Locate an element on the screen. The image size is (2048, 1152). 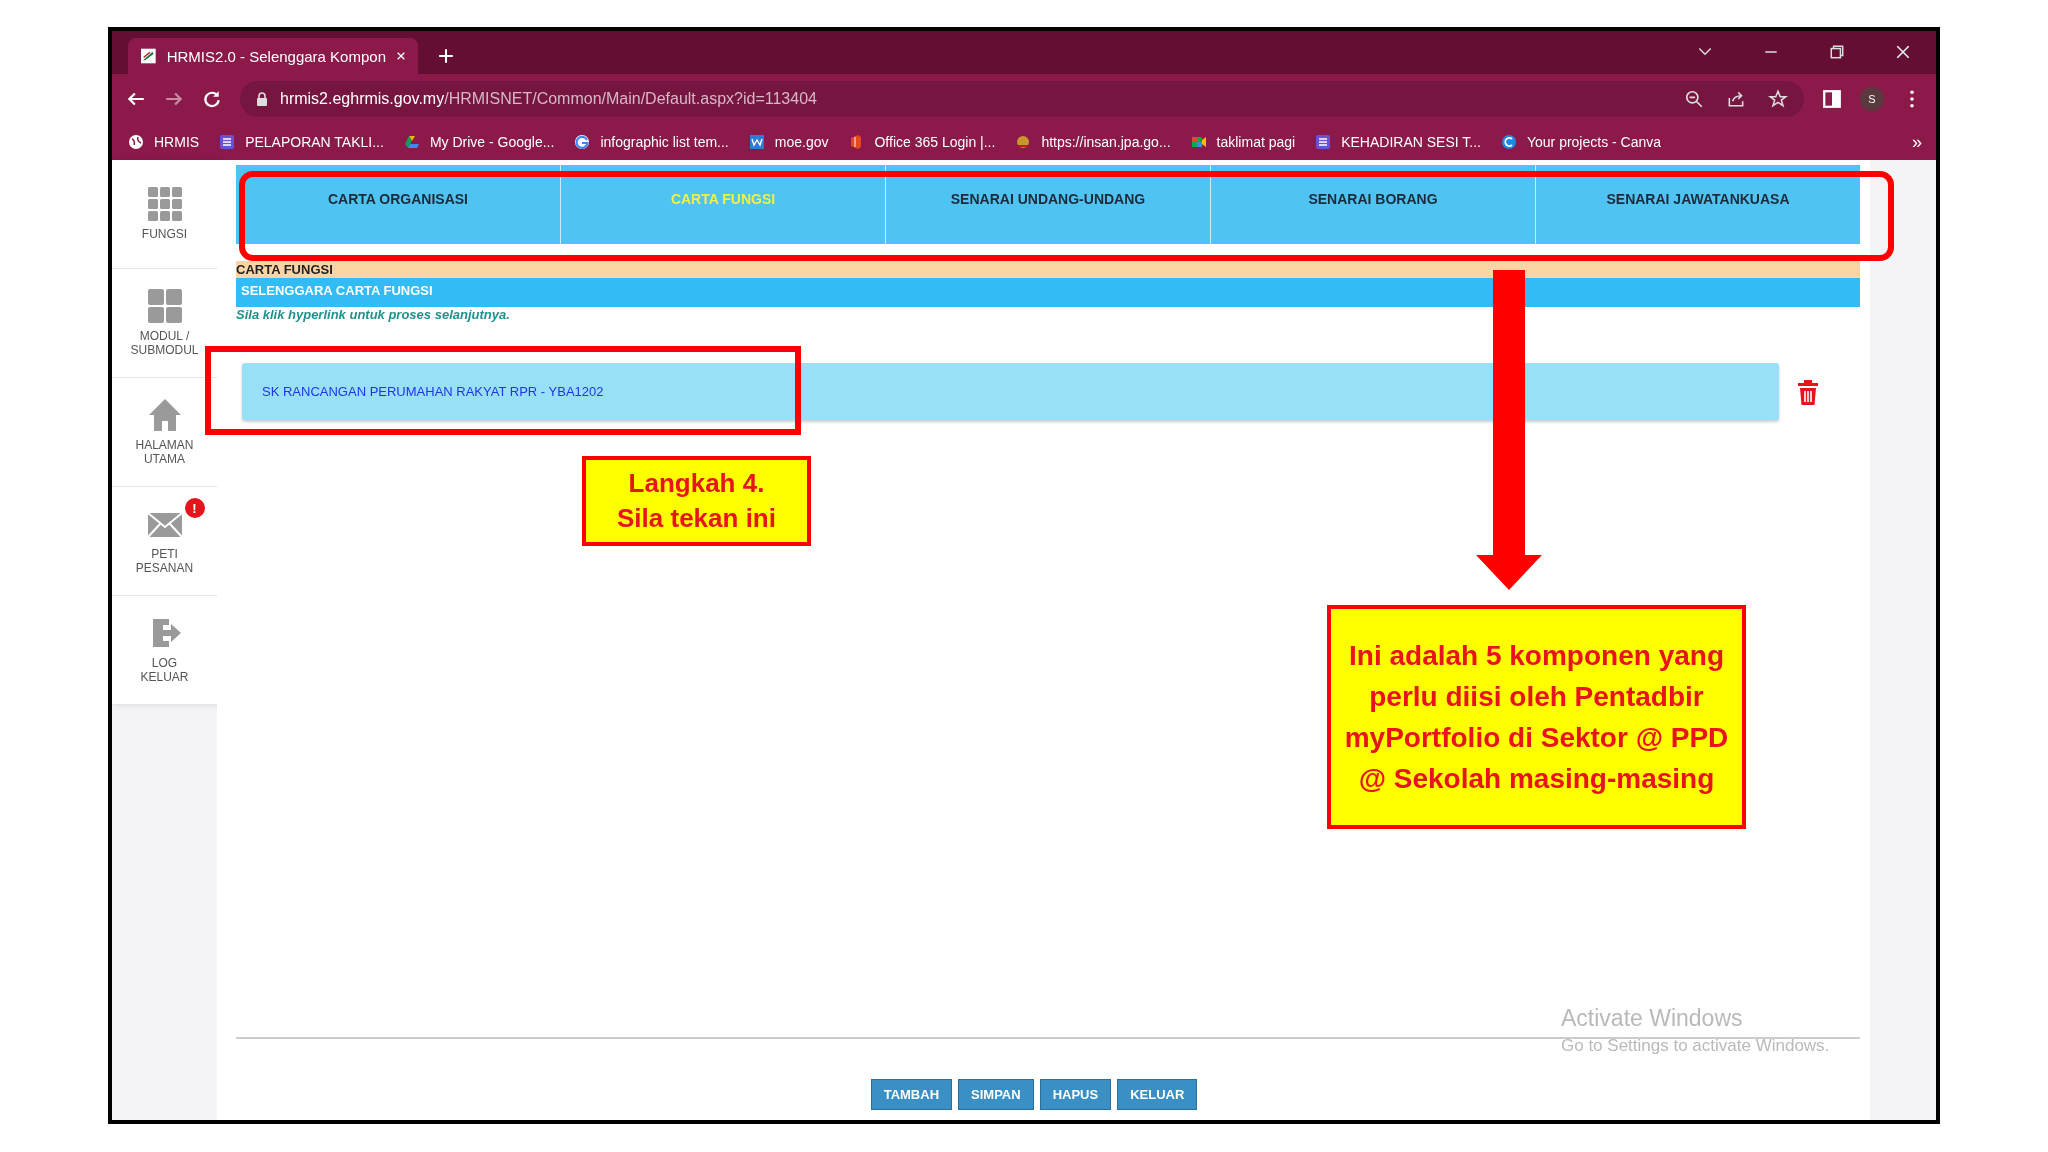
star-icon is located at coordinates (1778, 99).